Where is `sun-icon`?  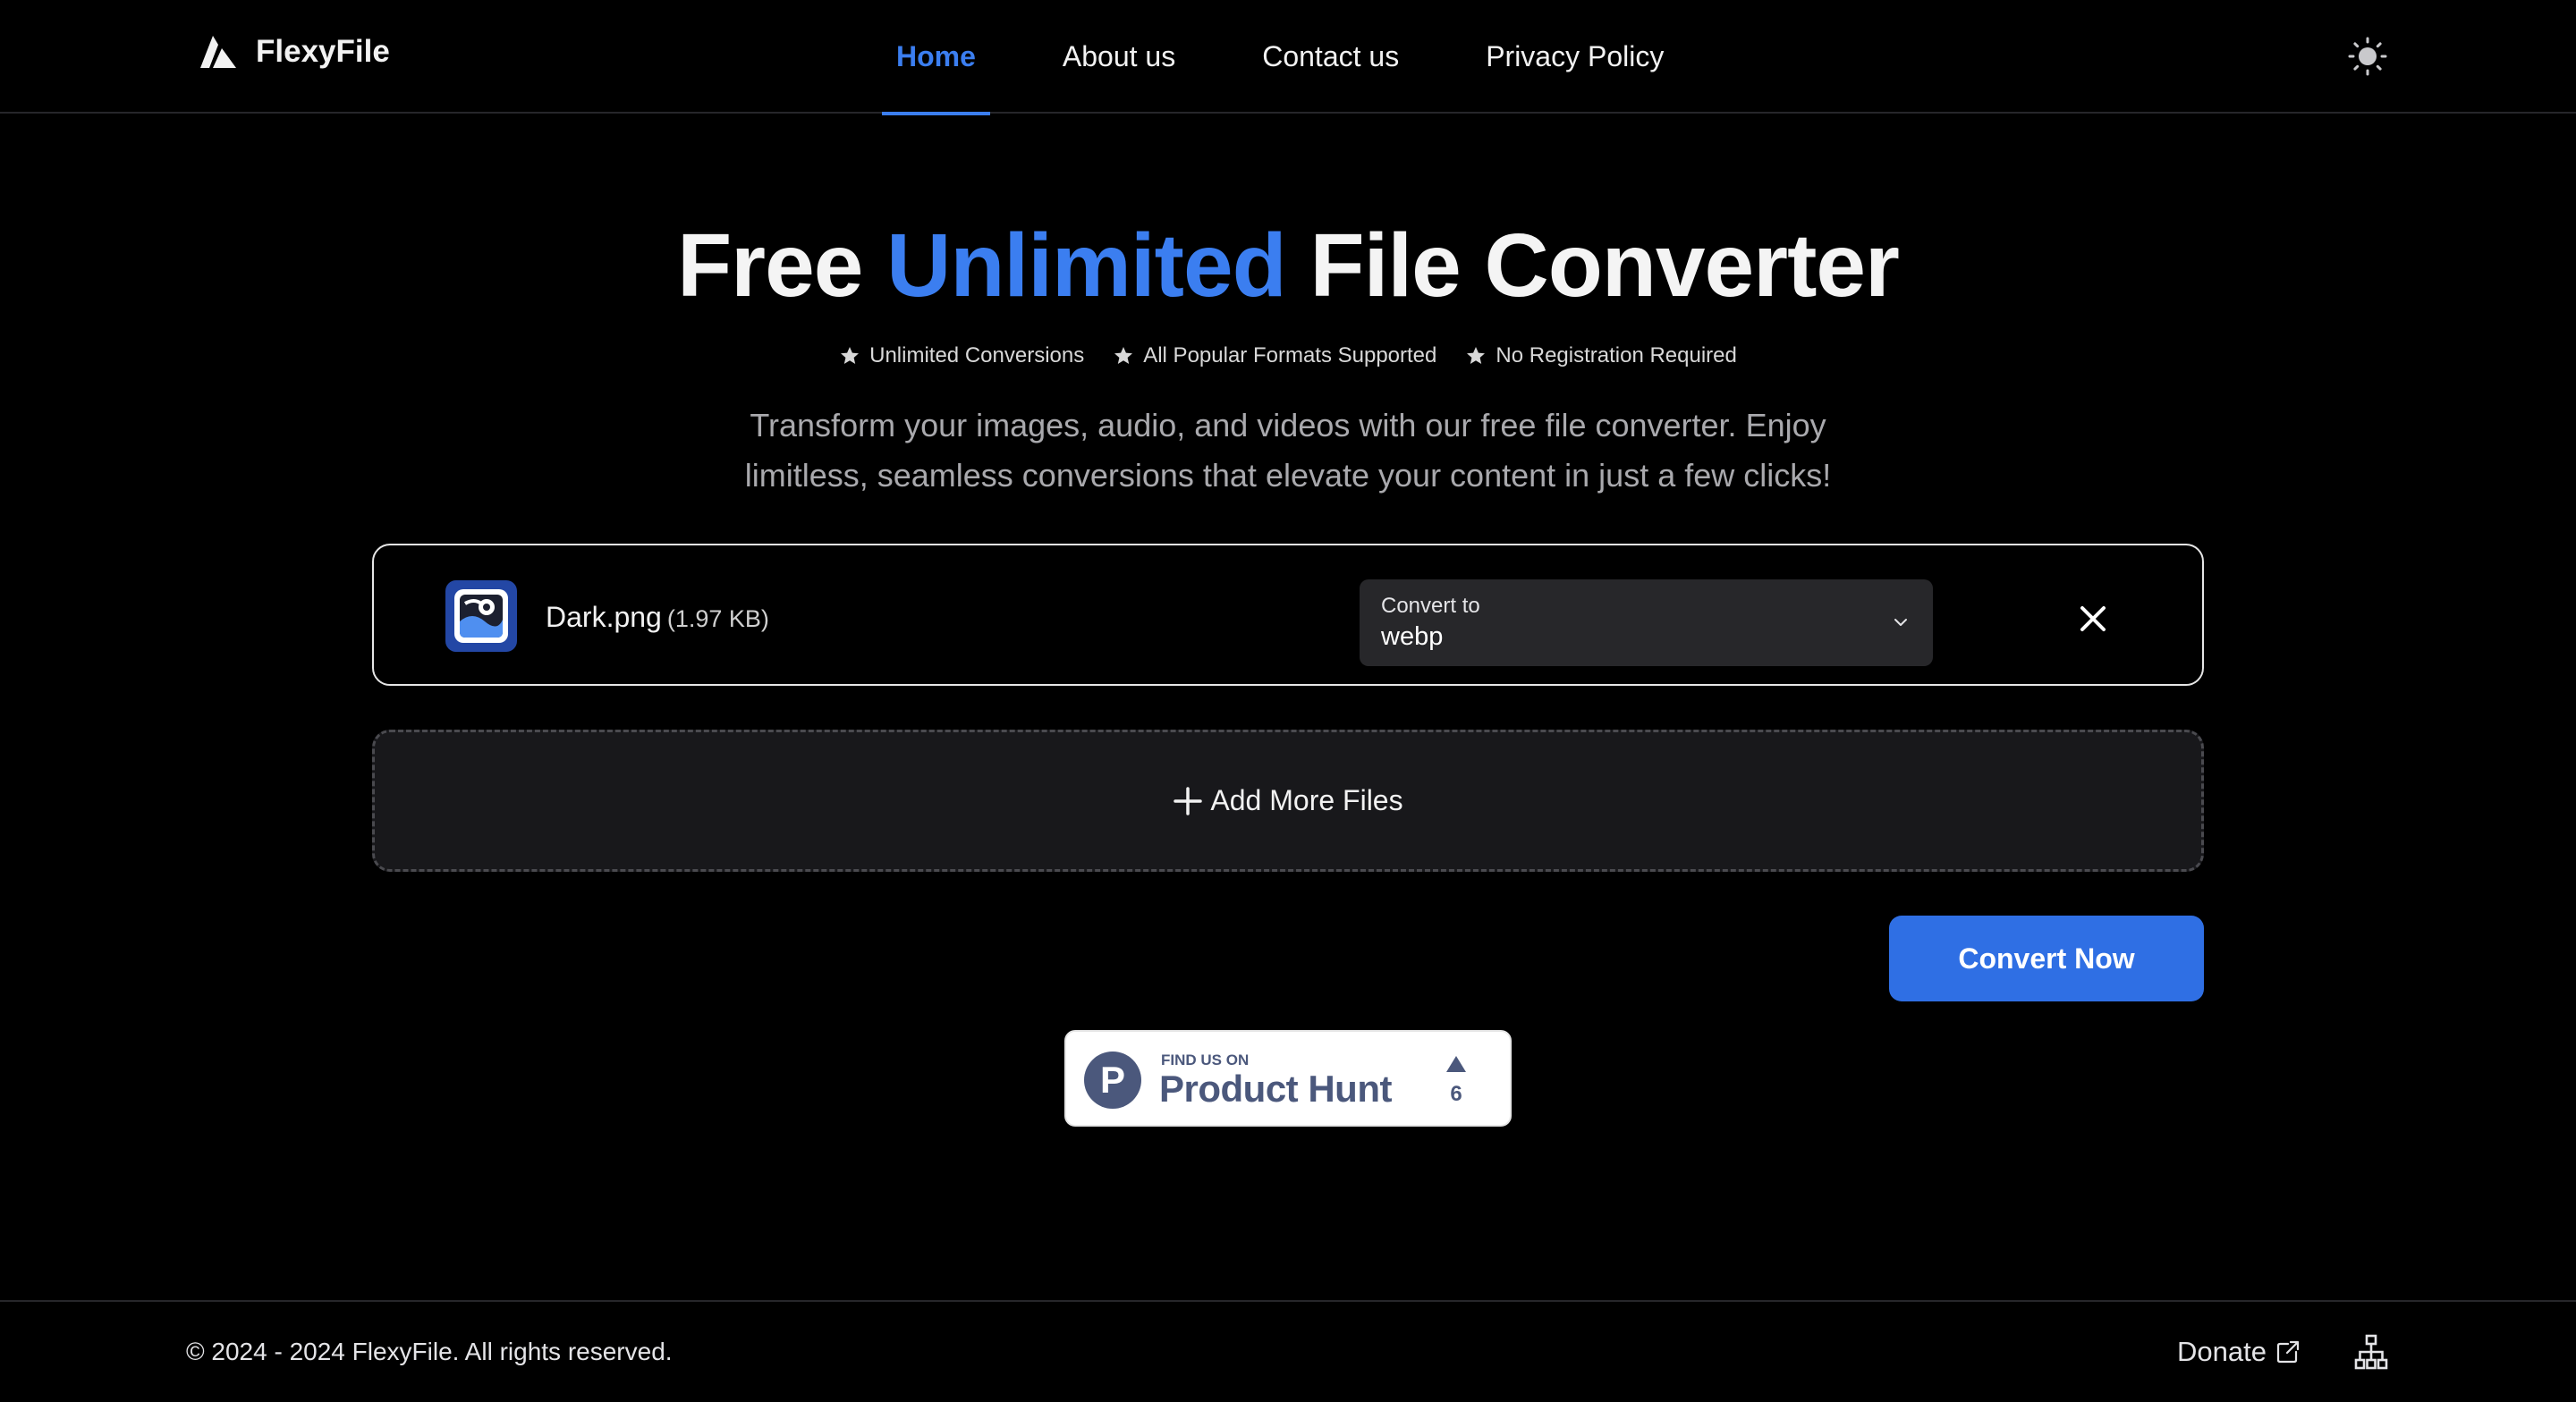 sun-icon is located at coordinates (2367, 56).